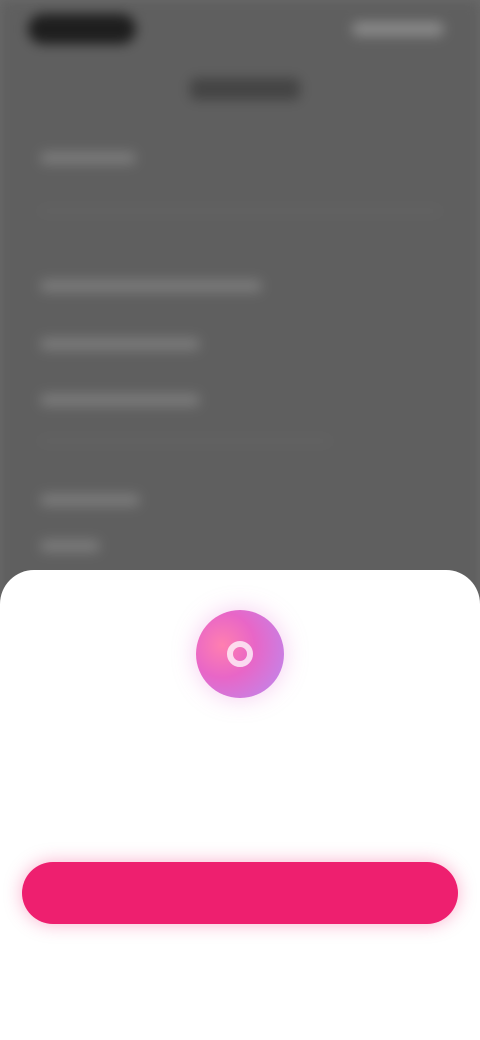 The height and width of the screenshot is (1040, 480). I want to click on app-logo-glyph, so click(240, 654).